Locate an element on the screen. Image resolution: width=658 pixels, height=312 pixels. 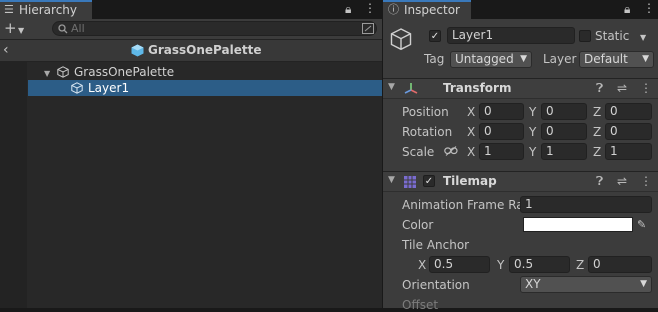
active-checkbox: ✓ is located at coordinates (435, 36).